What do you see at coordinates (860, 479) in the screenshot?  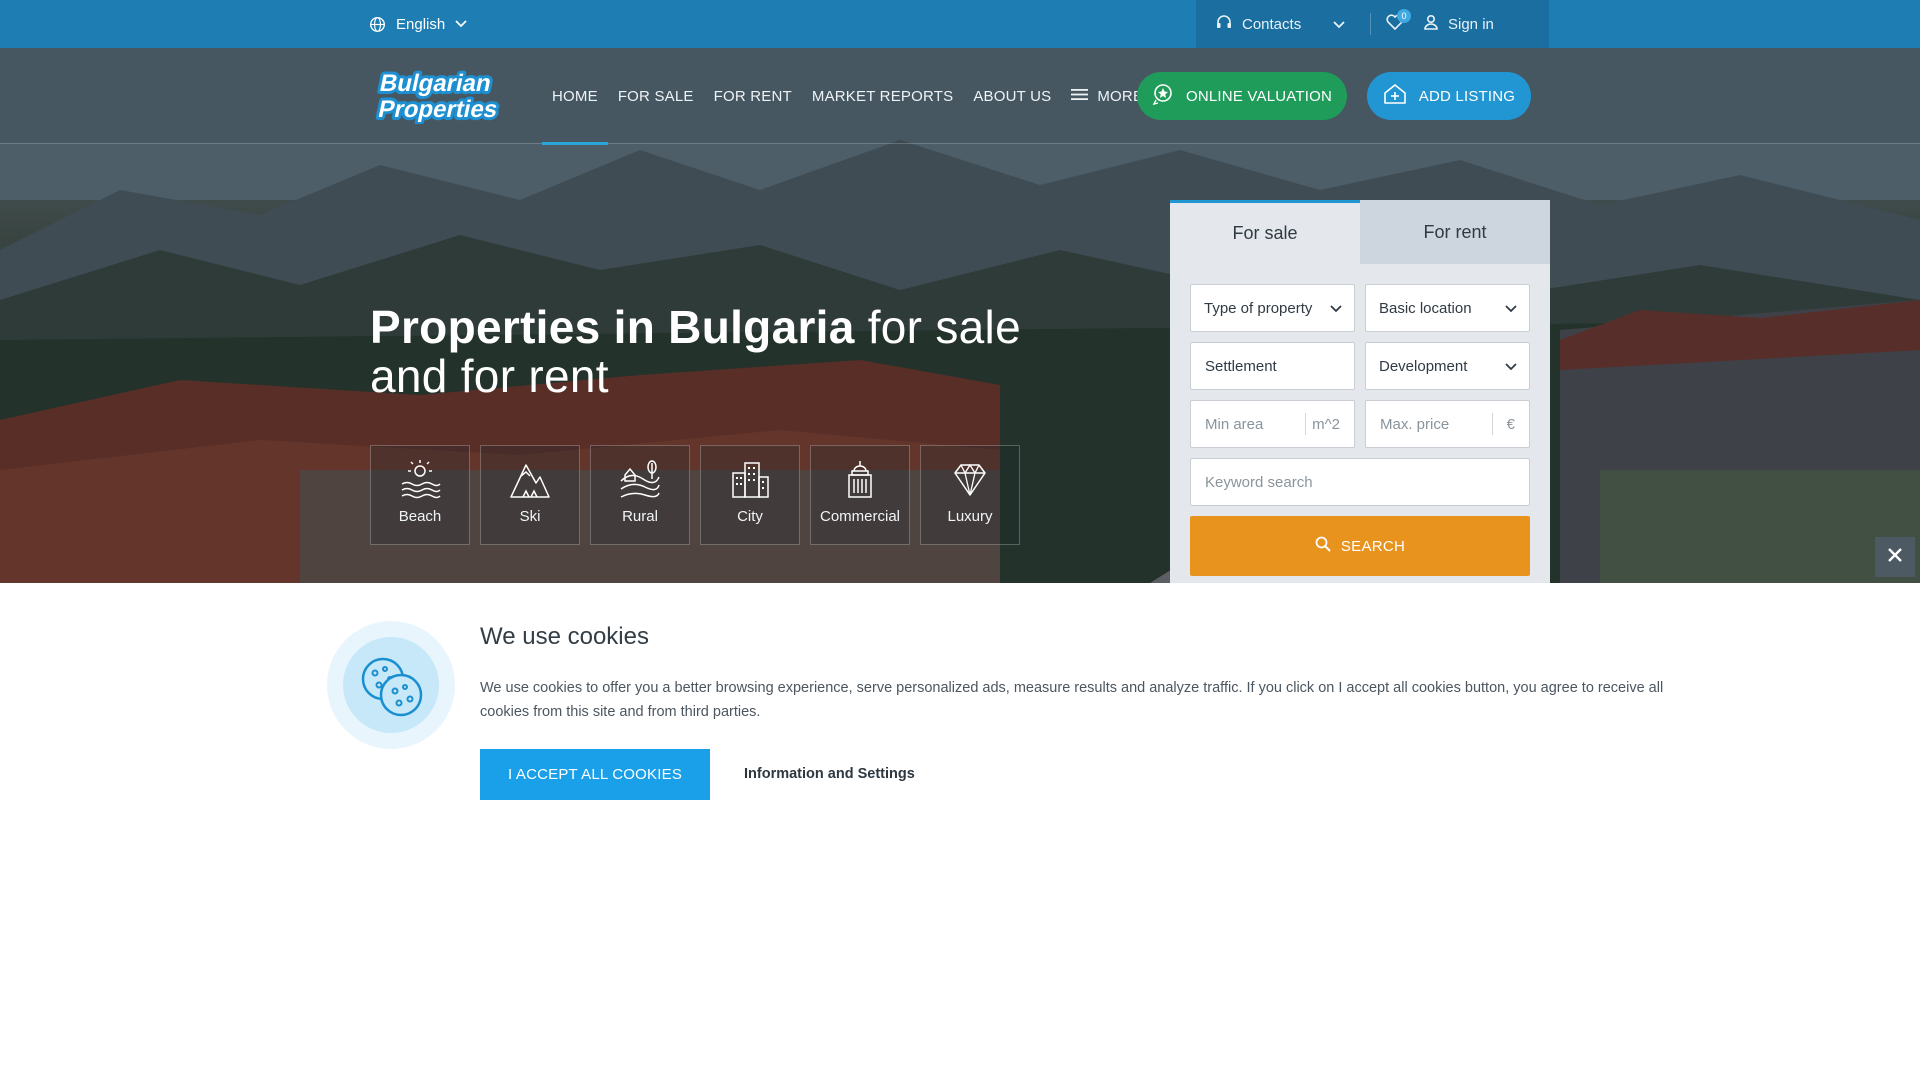 I see `commercial-icon` at bounding box center [860, 479].